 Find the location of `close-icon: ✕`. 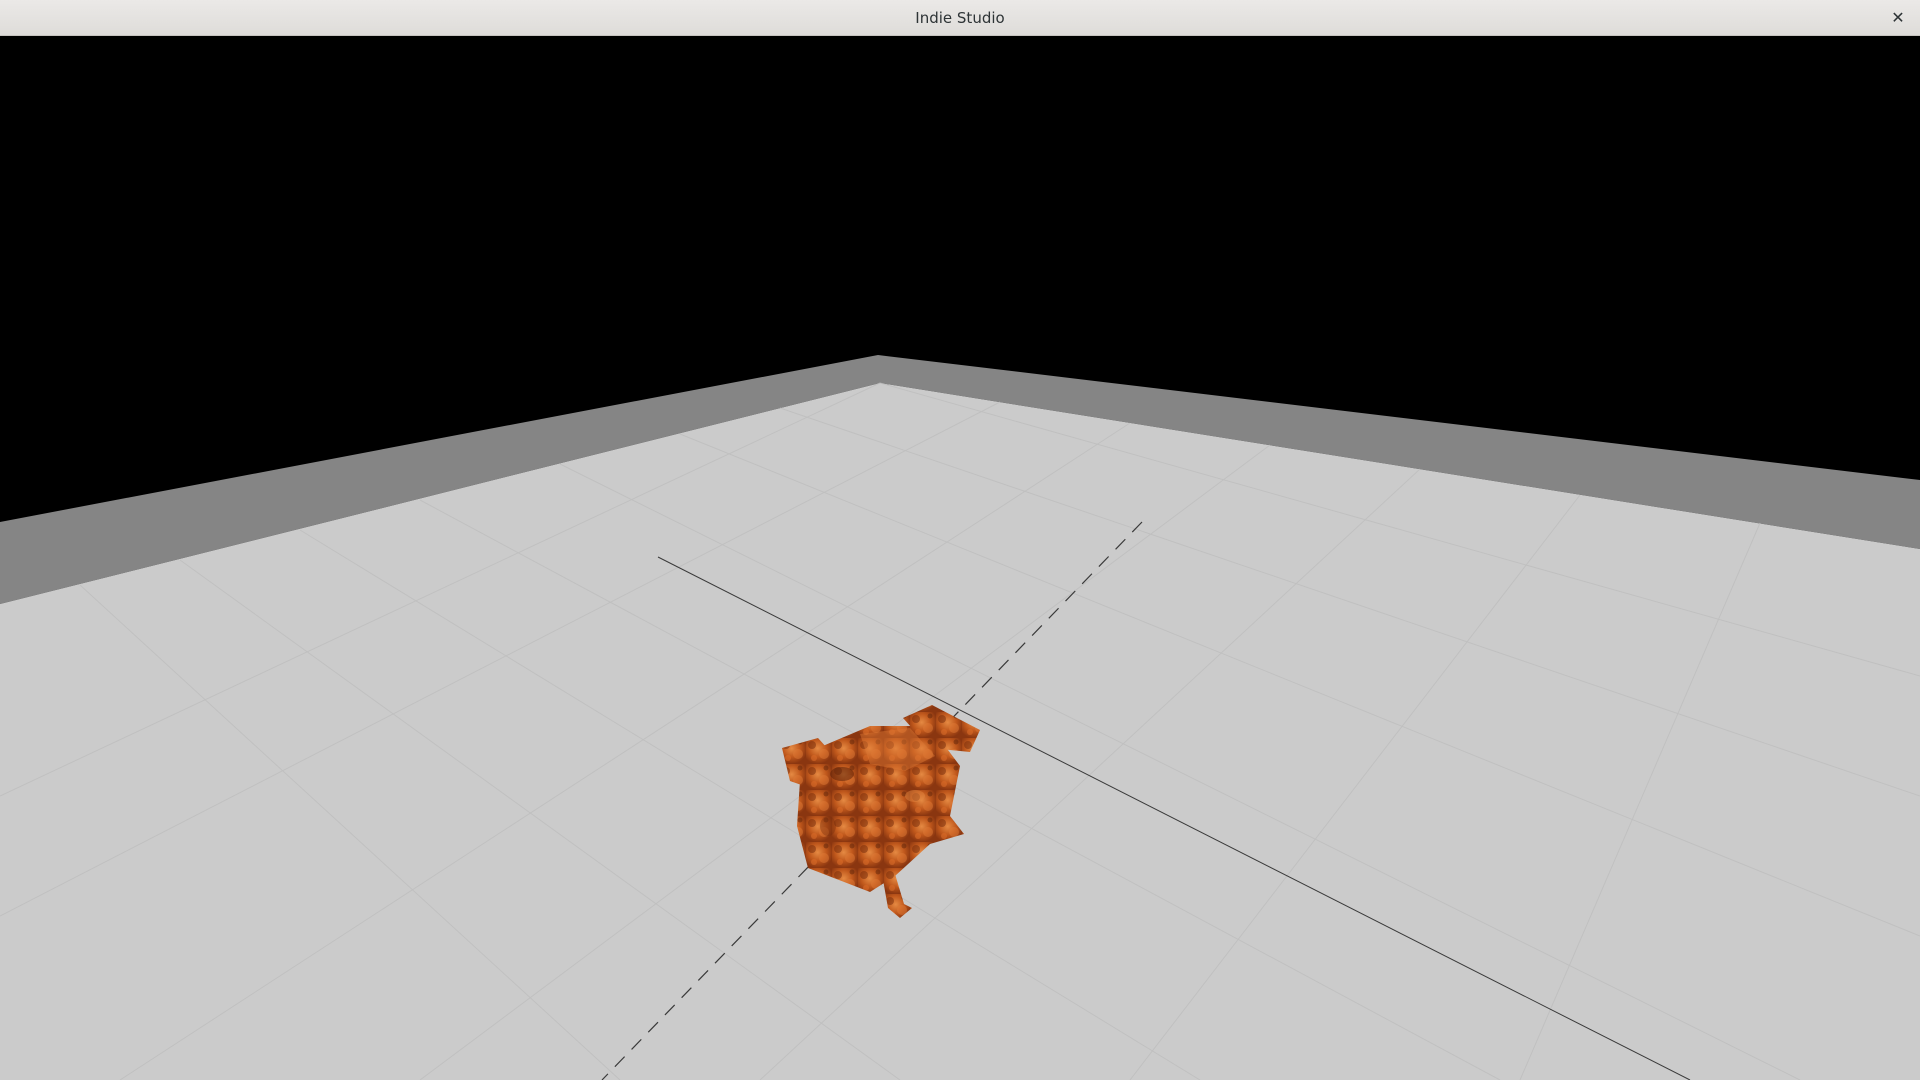

close-icon: ✕ is located at coordinates (1898, 18).